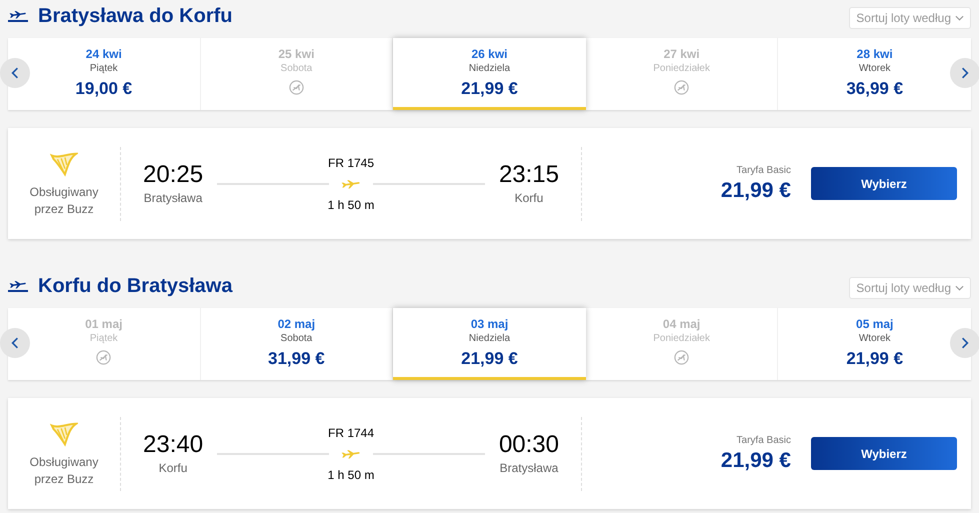 The width and height of the screenshot is (979, 513). Describe the element at coordinates (489, 54) in the screenshot. I see `date-label: 26 kwi` at that location.